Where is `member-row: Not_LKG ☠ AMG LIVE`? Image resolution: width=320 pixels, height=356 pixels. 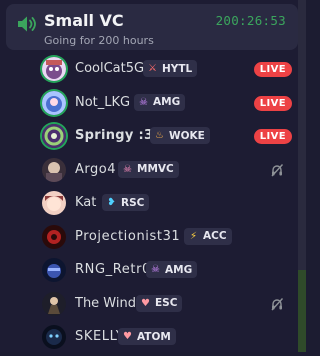
member-row: Not_LKG ☠ AMG LIVE is located at coordinates (163, 103).